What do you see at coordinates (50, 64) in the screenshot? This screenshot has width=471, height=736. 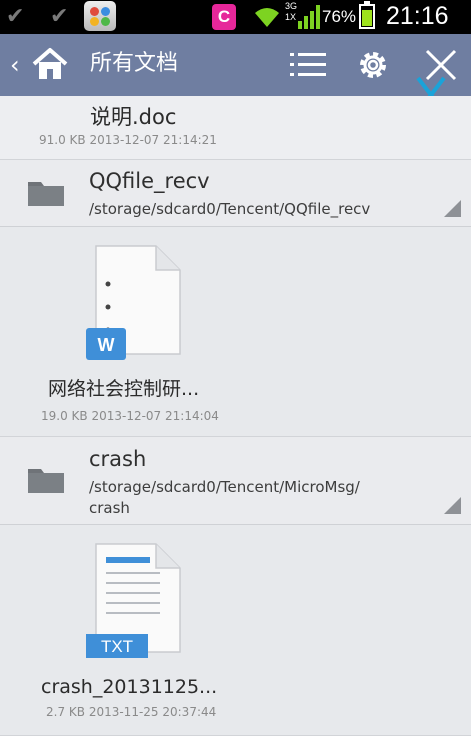 I see `home-icon` at bounding box center [50, 64].